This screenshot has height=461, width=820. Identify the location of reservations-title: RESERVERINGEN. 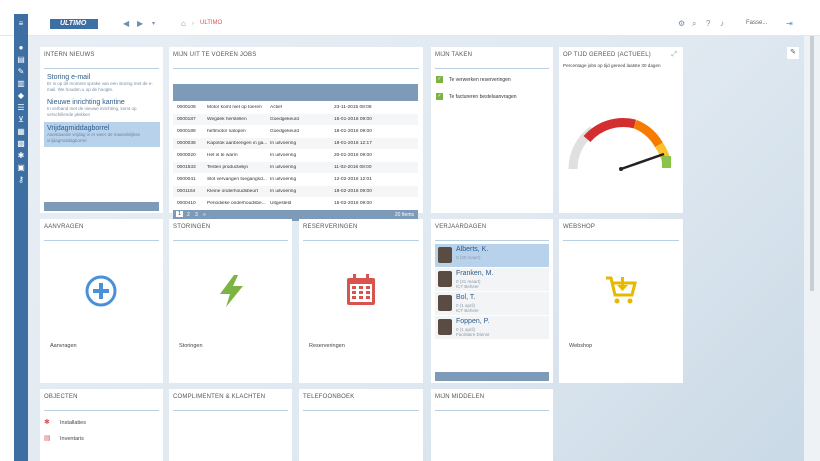
(330, 227).